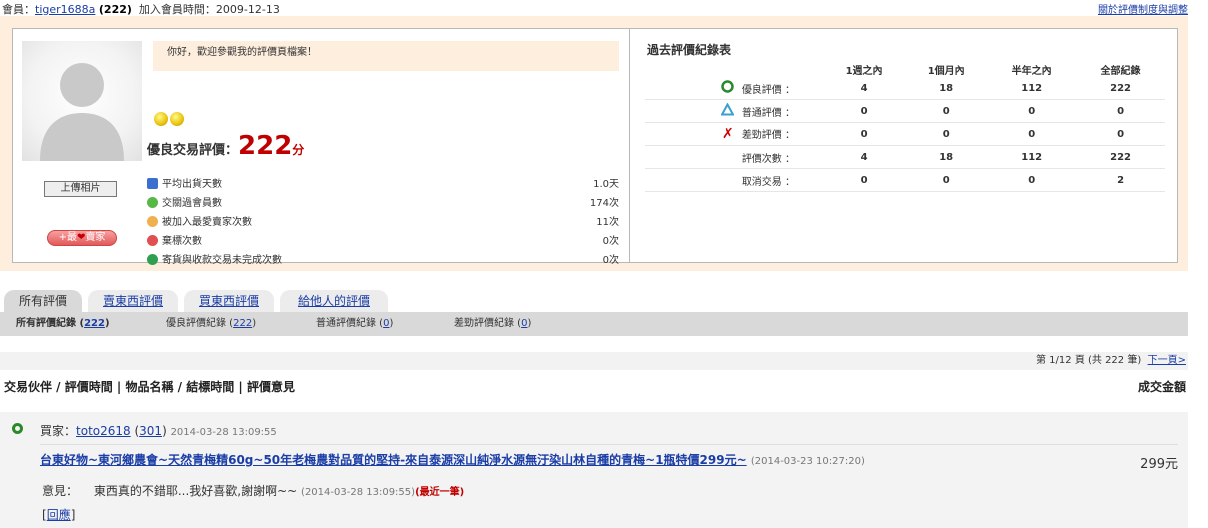 Image resolution: width=1208 pixels, height=528 pixels. I want to click on rating-value: 222, so click(265, 146).